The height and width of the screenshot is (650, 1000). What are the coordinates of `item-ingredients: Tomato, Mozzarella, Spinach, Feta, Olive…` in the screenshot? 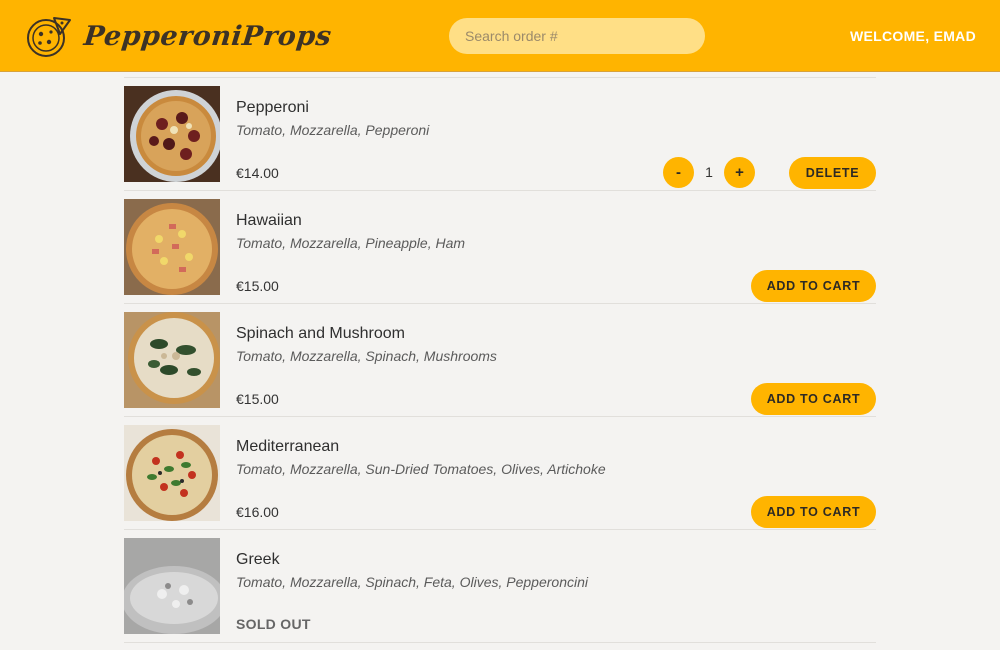 It's located at (412, 582).